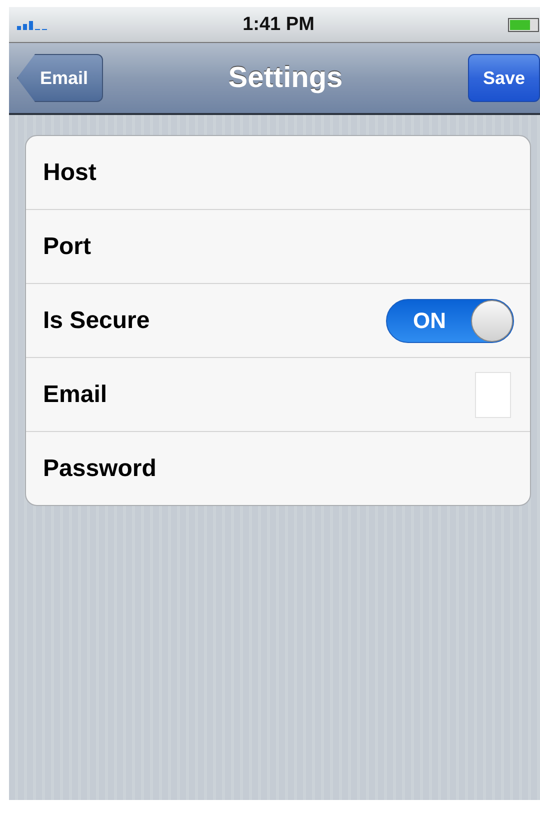  I want to click on row-label: Port, so click(67, 246).